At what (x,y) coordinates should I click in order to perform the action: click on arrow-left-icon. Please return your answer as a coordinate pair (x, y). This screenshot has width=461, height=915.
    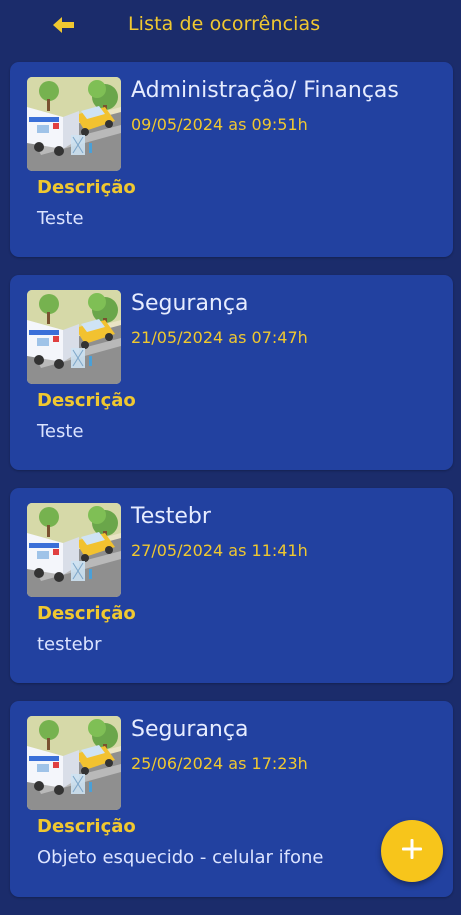
    Looking at the image, I should click on (64, 27).